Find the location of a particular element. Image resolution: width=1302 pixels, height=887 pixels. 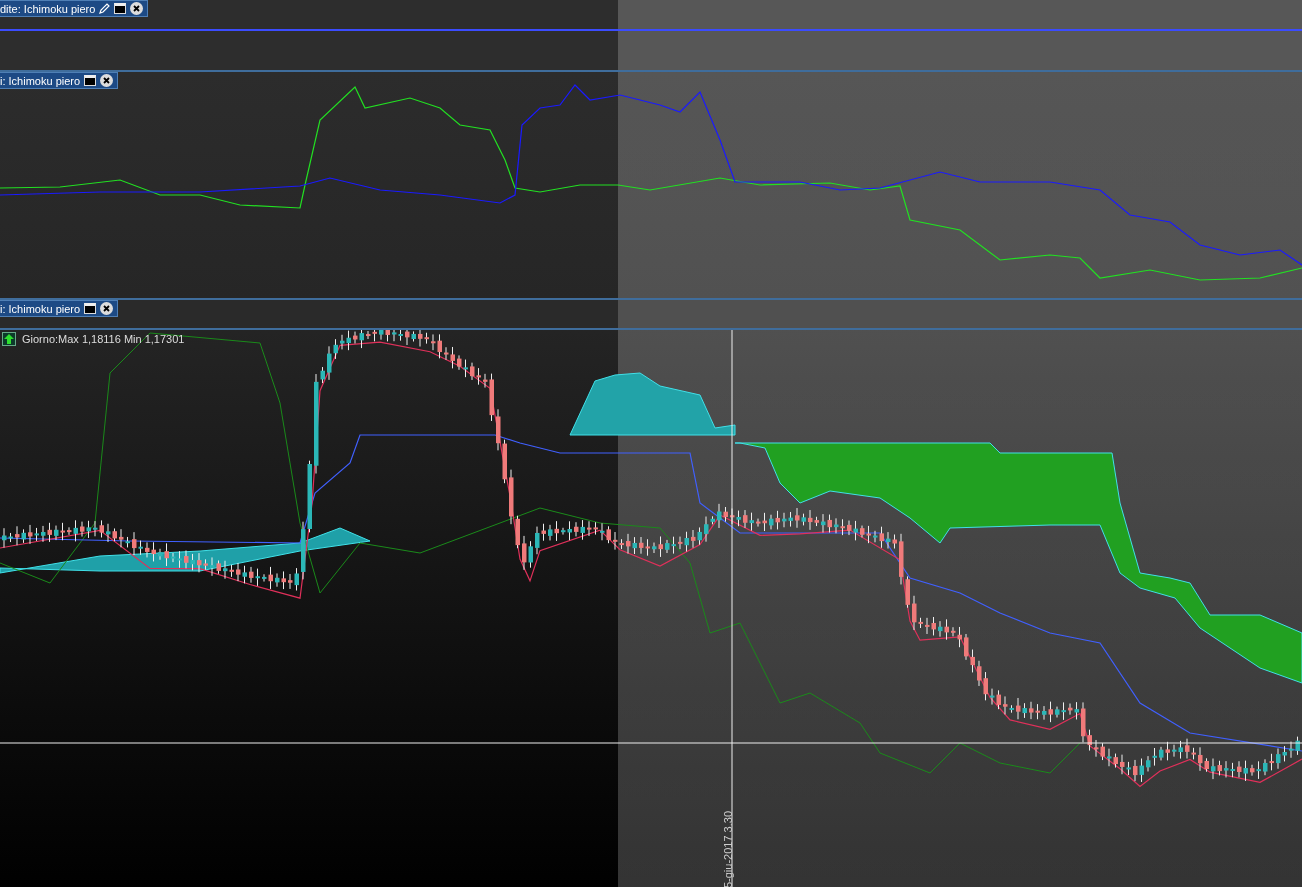

price-legend: Giorno:Max 1,18116 Min 1,17301 is located at coordinates (103, 339).